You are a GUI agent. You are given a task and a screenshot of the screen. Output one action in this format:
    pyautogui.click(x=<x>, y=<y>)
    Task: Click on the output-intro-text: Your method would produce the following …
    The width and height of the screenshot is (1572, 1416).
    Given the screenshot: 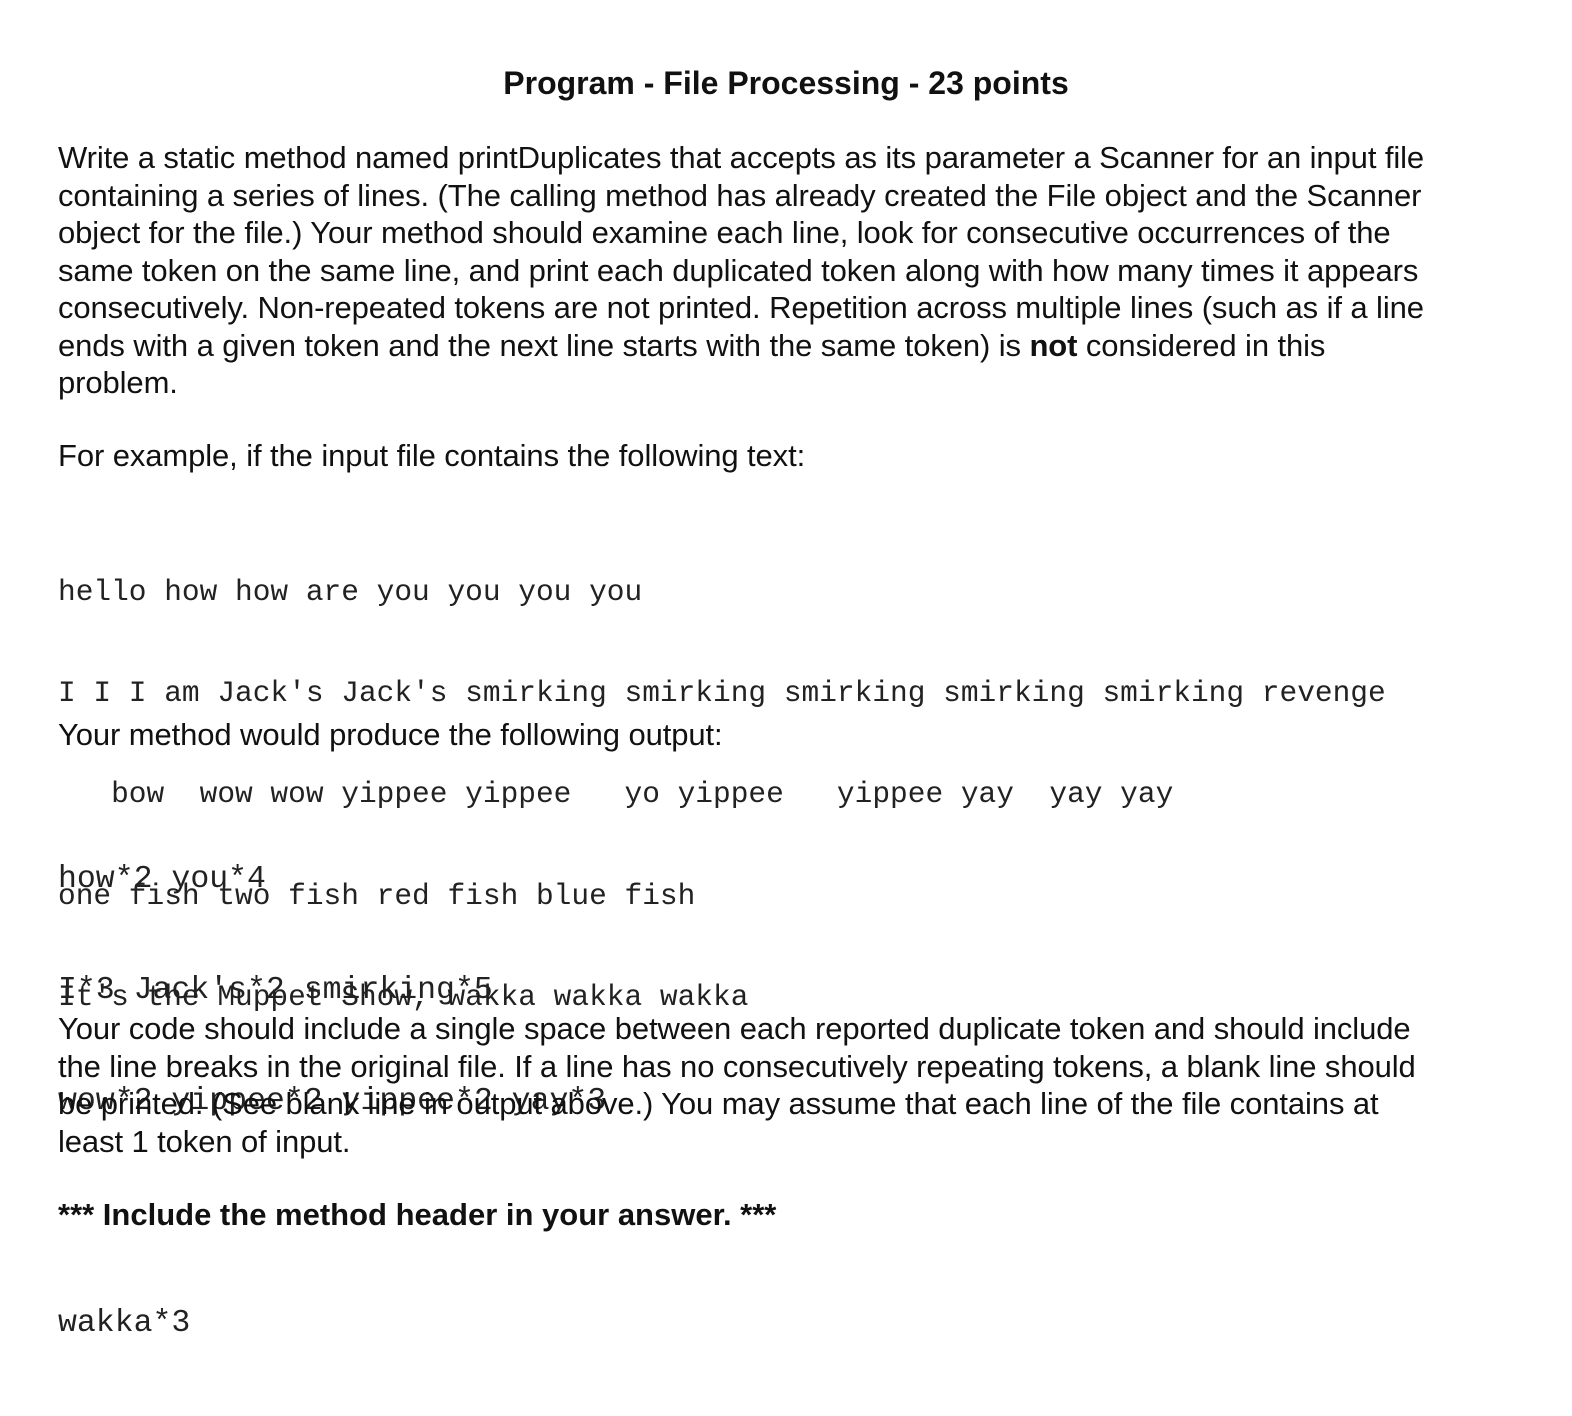 What is the action you would take?
    pyautogui.click(x=390, y=734)
    